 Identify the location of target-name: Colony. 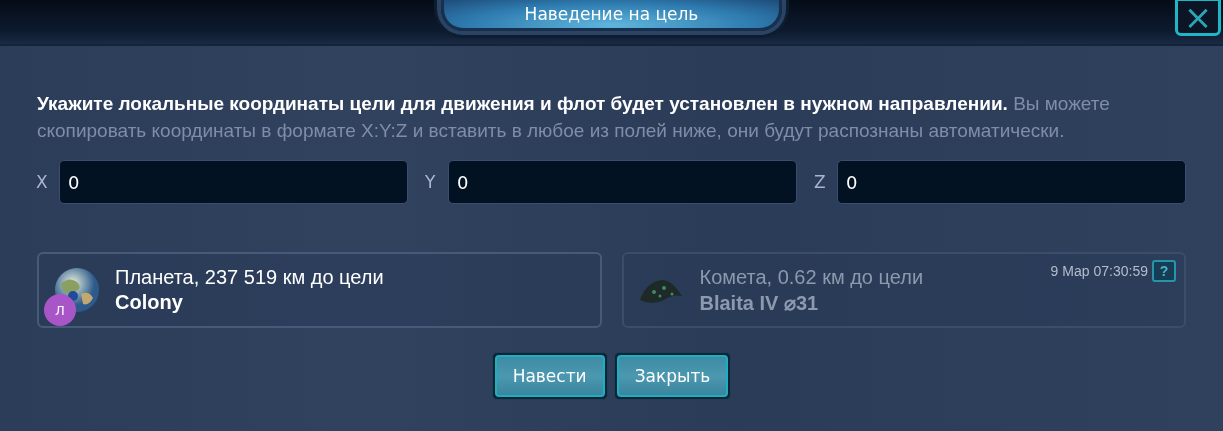
(149, 302).